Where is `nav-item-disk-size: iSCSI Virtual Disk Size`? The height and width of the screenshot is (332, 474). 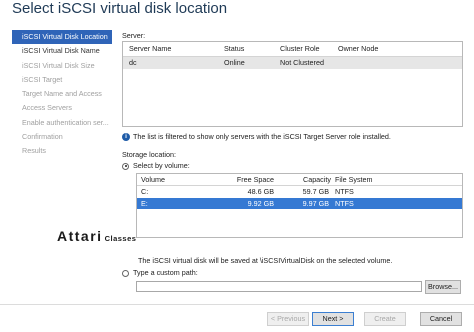
nav-item-disk-size: iSCSI Virtual Disk Size is located at coordinates (58, 65).